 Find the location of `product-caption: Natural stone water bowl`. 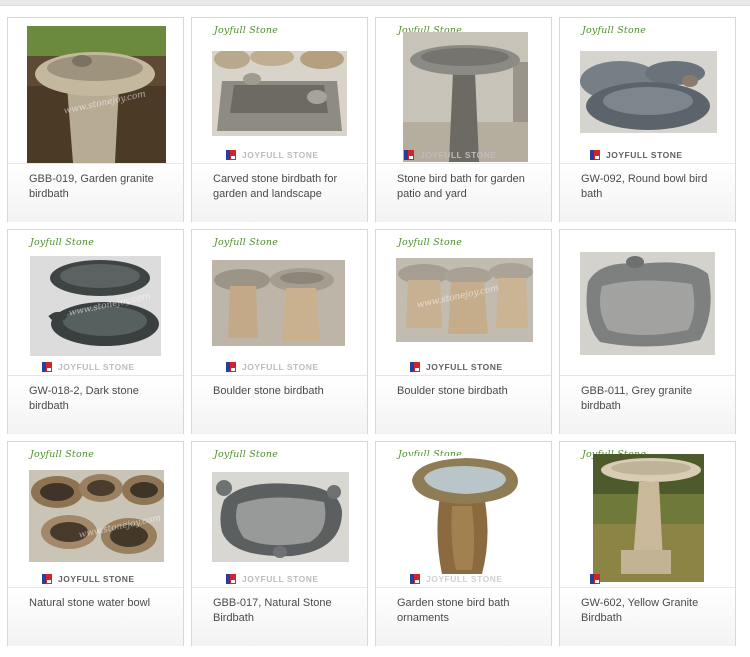

product-caption: Natural stone water bowl is located at coordinates (99, 603).